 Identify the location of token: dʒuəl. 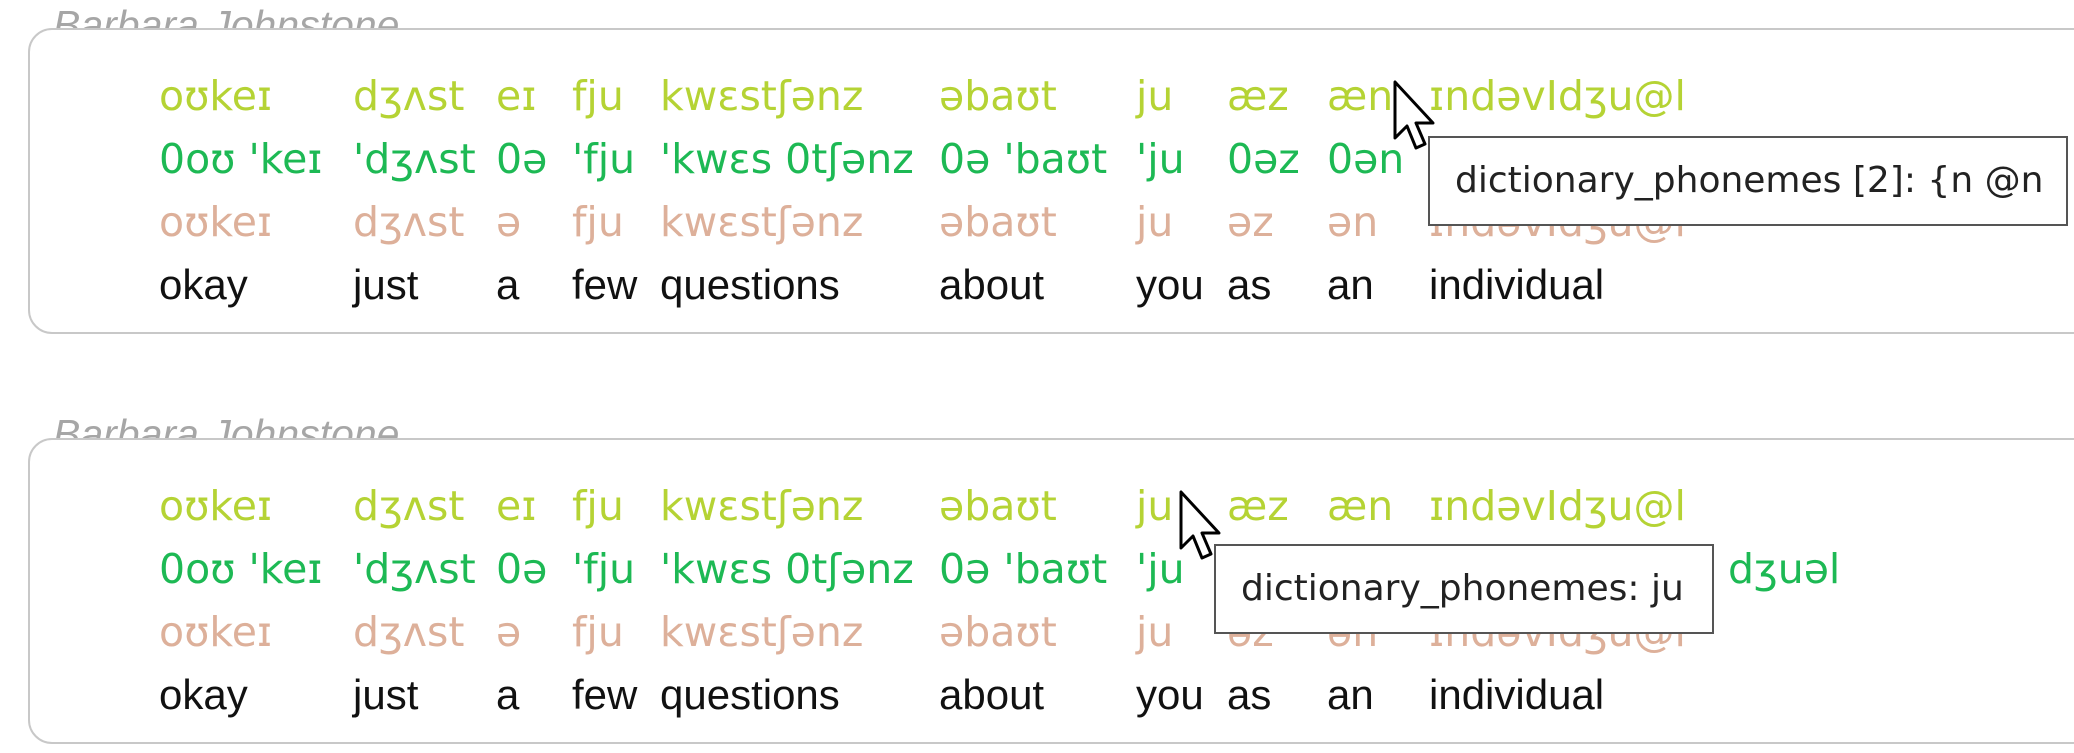
(1784, 569).